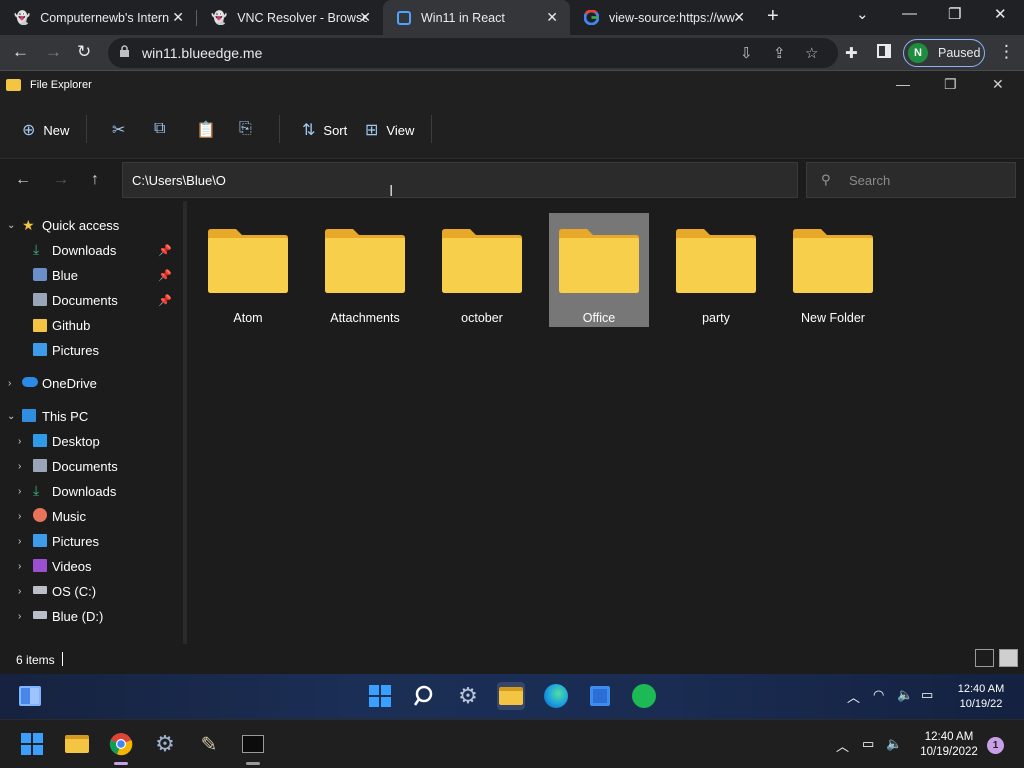 This screenshot has height=768, width=1024. Describe the element at coordinates (663, 17) in the screenshot. I see `tab-view-source: view-source:https://ww ✕` at that location.